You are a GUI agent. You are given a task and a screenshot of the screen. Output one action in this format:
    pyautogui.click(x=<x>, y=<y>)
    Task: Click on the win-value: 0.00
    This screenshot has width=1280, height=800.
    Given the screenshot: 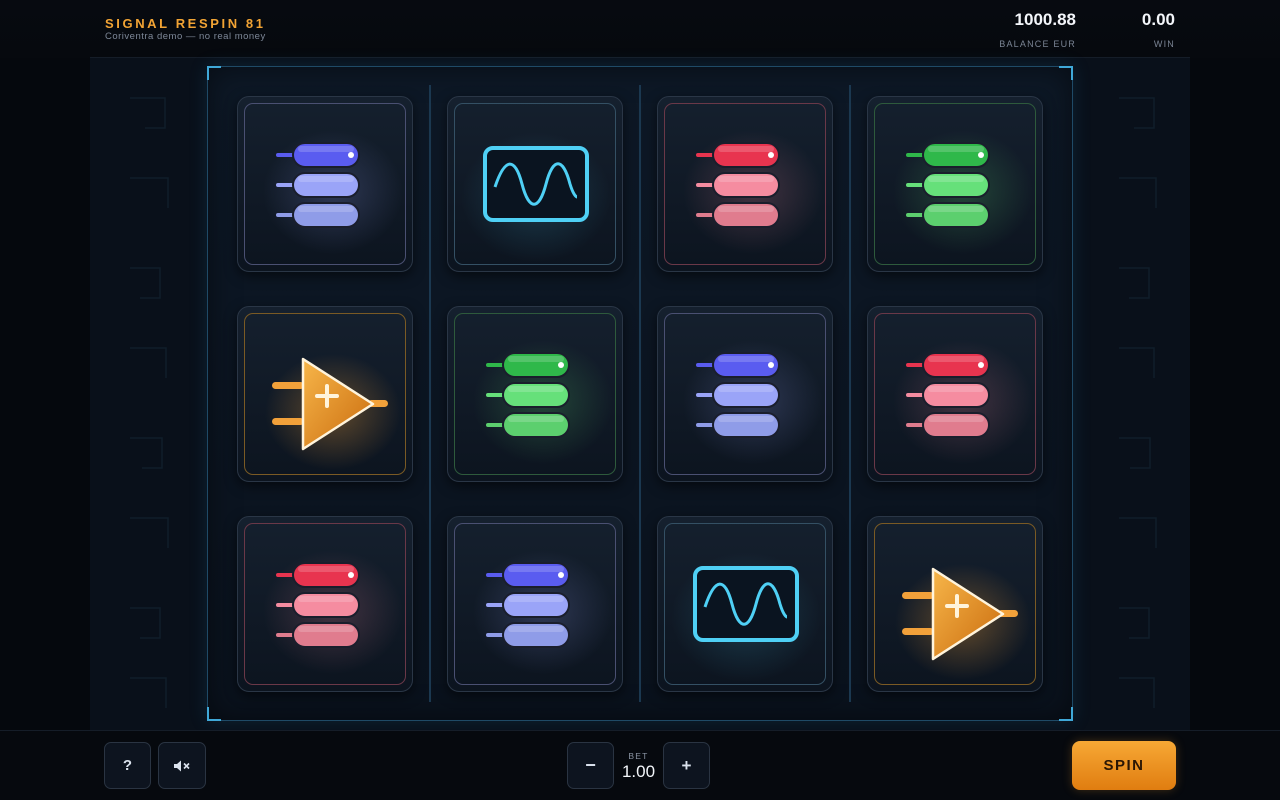 What is the action you would take?
    pyautogui.click(x=1158, y=19)
    